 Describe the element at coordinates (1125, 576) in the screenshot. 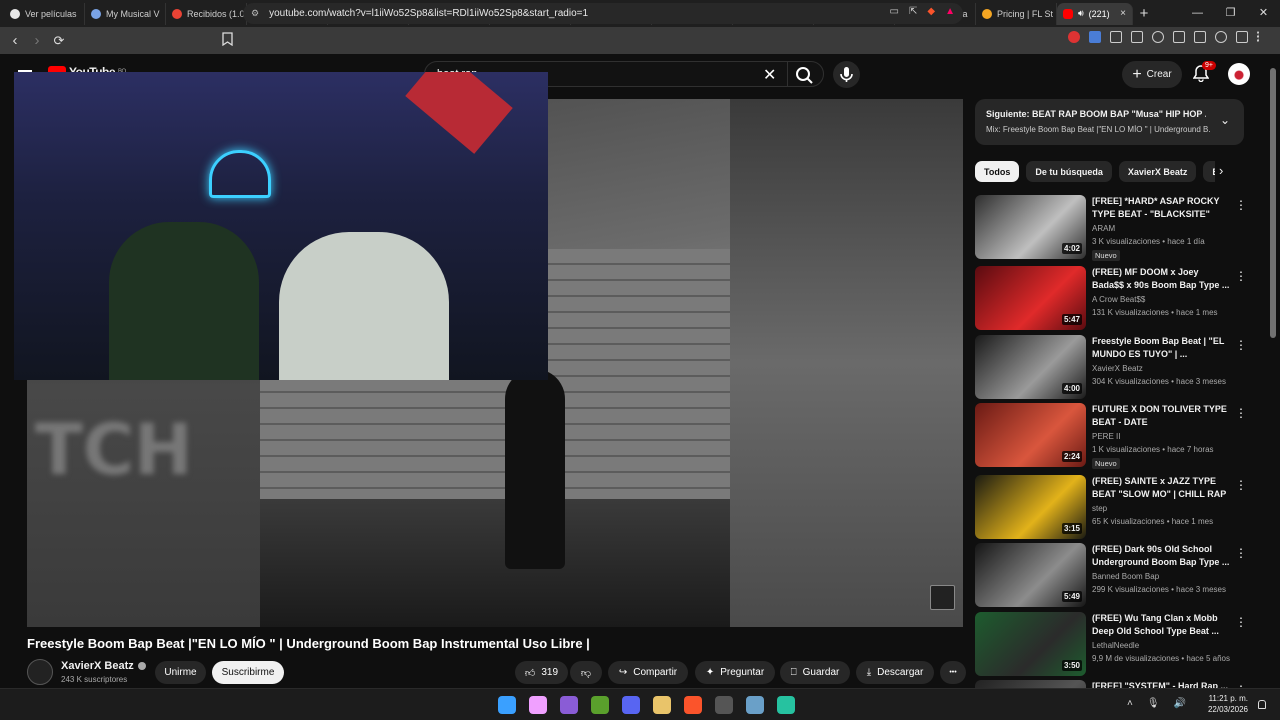

I see `recommendation-channel: Banned Boom Bap` at that location.